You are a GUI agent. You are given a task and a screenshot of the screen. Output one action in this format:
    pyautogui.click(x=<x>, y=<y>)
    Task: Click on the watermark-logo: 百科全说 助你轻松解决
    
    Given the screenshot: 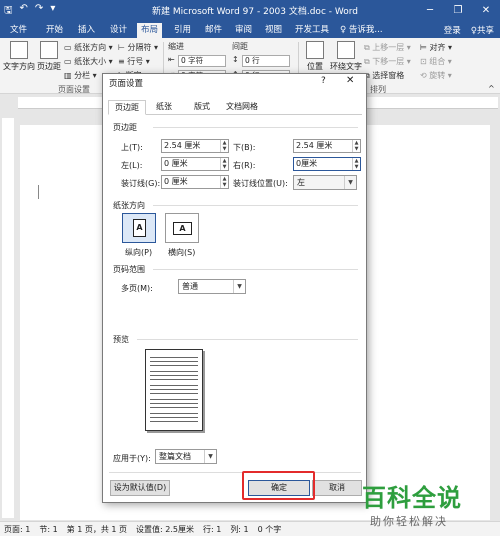 What is the action you would take?
    pyautogui.click(x=427, y=503)
    